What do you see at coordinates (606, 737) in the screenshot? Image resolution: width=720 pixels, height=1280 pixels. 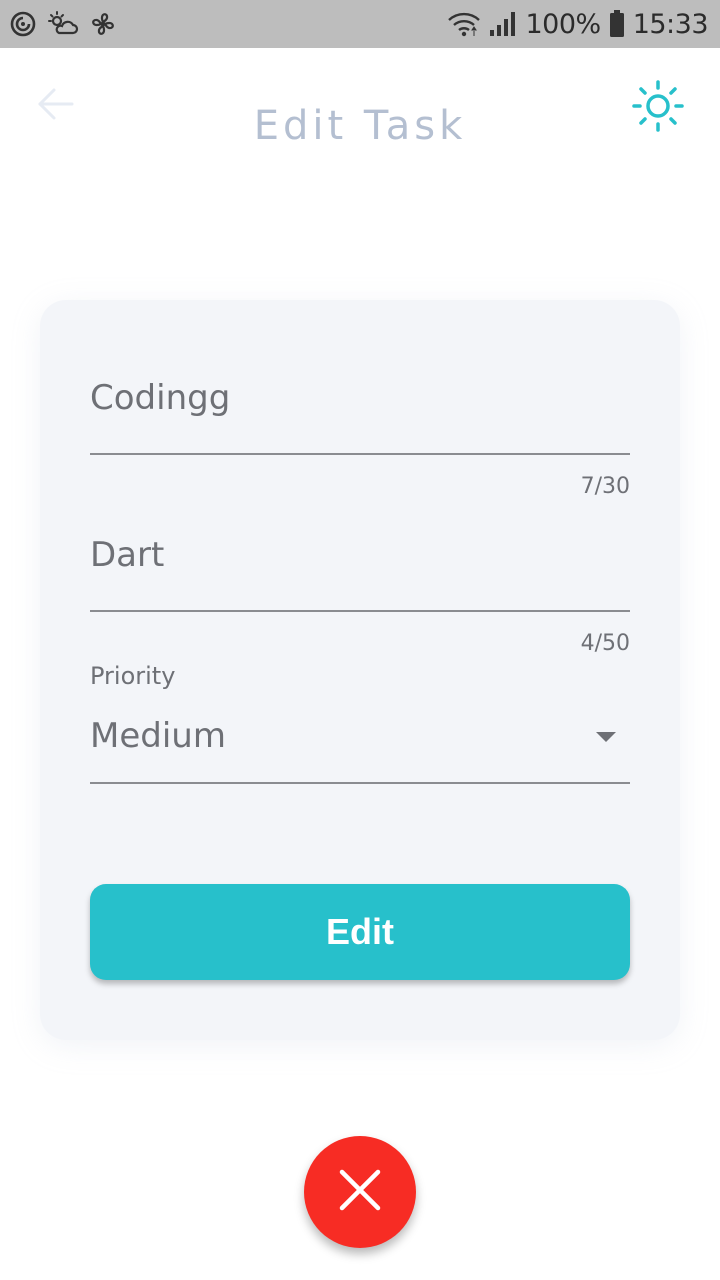 I see `dropdown-arrow-icon` at bounding box center [606, 737].